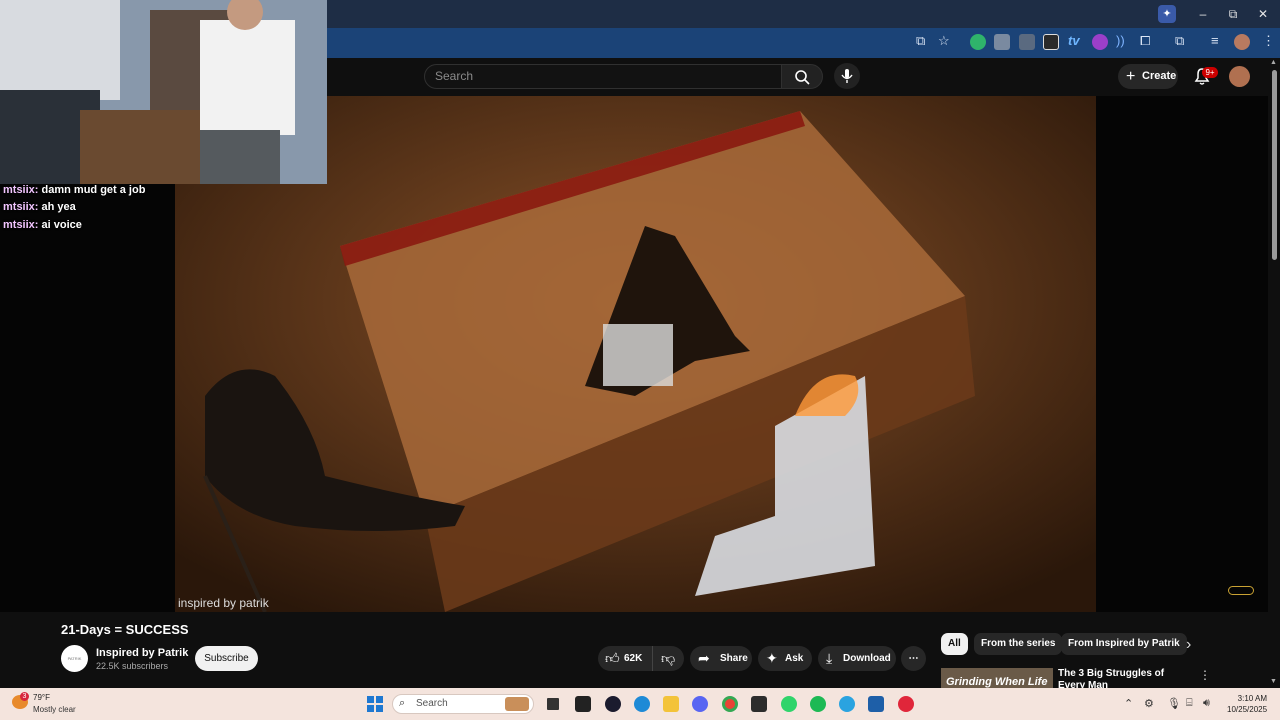 The width and height of the screenshot is (1280, 720). What do you see at coordinates (1273, 681) in the screenshot?
I see `scroll-down-icon: ▼` at bounding box center [1273, 681].